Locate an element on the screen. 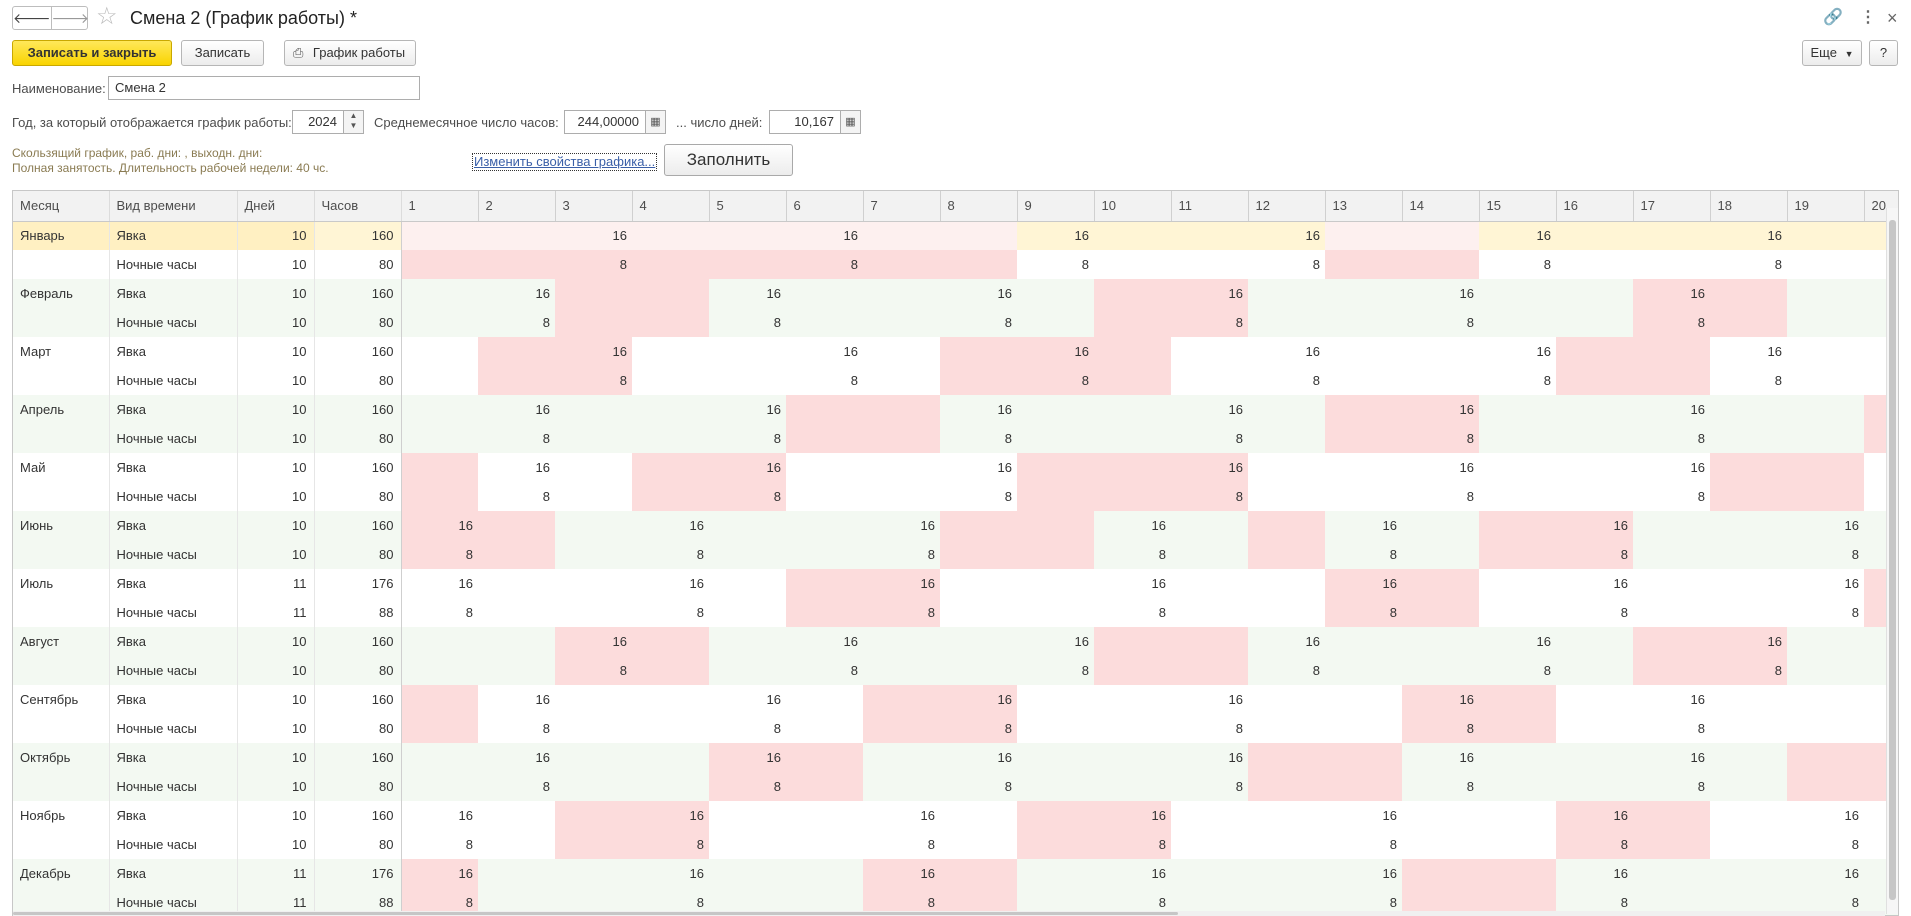  scrollbar-thumb is located at coordinates (595, 913).